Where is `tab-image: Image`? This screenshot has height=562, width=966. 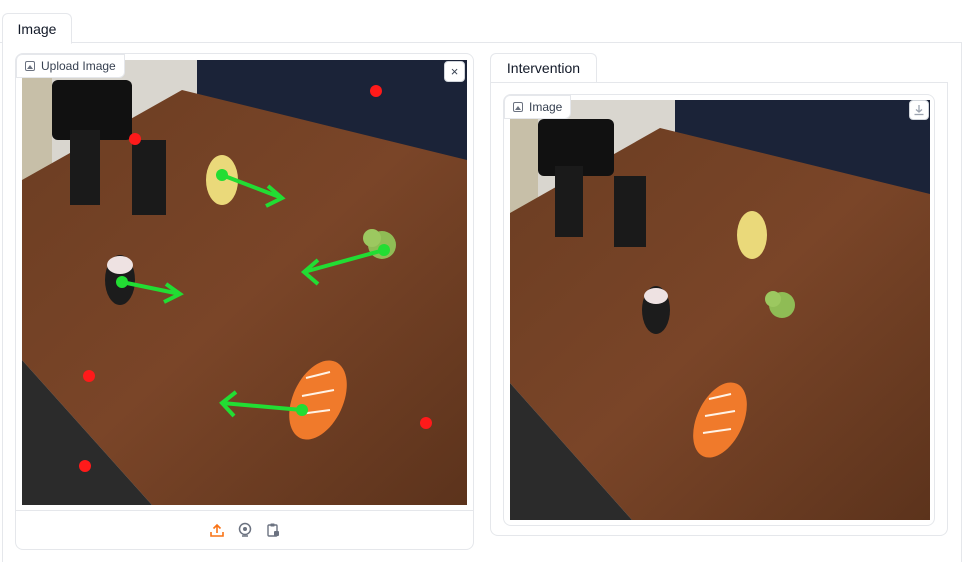 tab-image: Image is located at coordinates (37, 28).